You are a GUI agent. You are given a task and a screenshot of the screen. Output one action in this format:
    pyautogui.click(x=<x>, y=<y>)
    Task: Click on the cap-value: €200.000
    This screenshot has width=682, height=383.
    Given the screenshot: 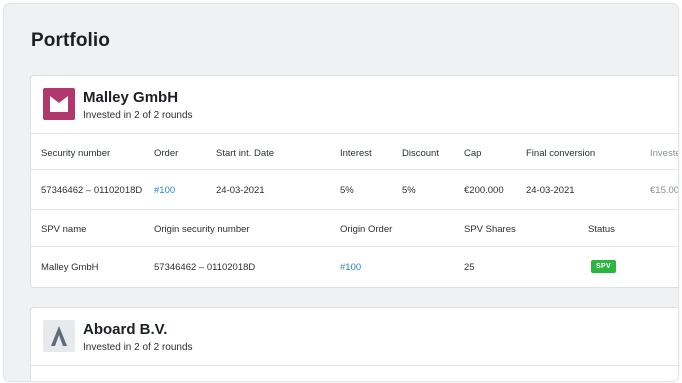 What is the action you would take?
    pyautogui.click(x=484, y=190)
    